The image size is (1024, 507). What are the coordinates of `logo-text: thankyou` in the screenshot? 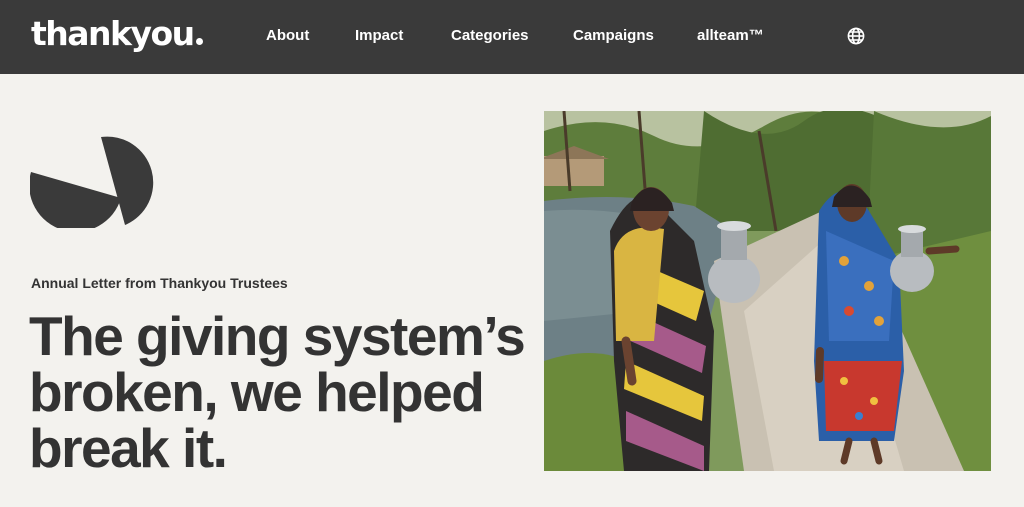 It's located at (113, 33).